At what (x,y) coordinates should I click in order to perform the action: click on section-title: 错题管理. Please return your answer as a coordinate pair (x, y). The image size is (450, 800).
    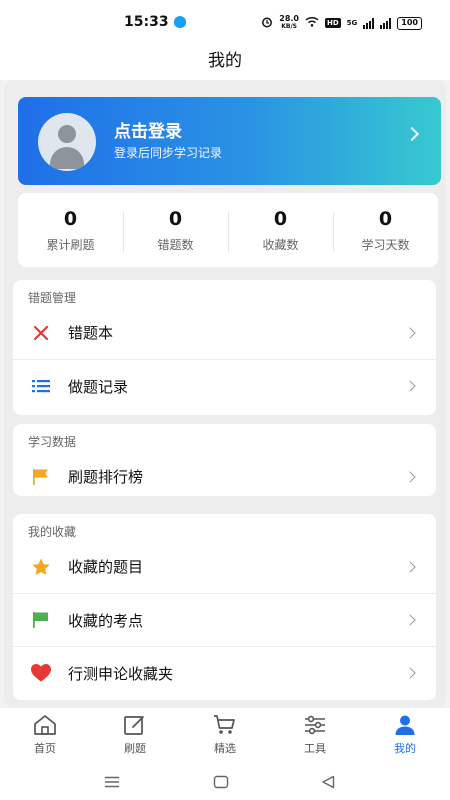
    Looking at the image, I should click on (52, 298).